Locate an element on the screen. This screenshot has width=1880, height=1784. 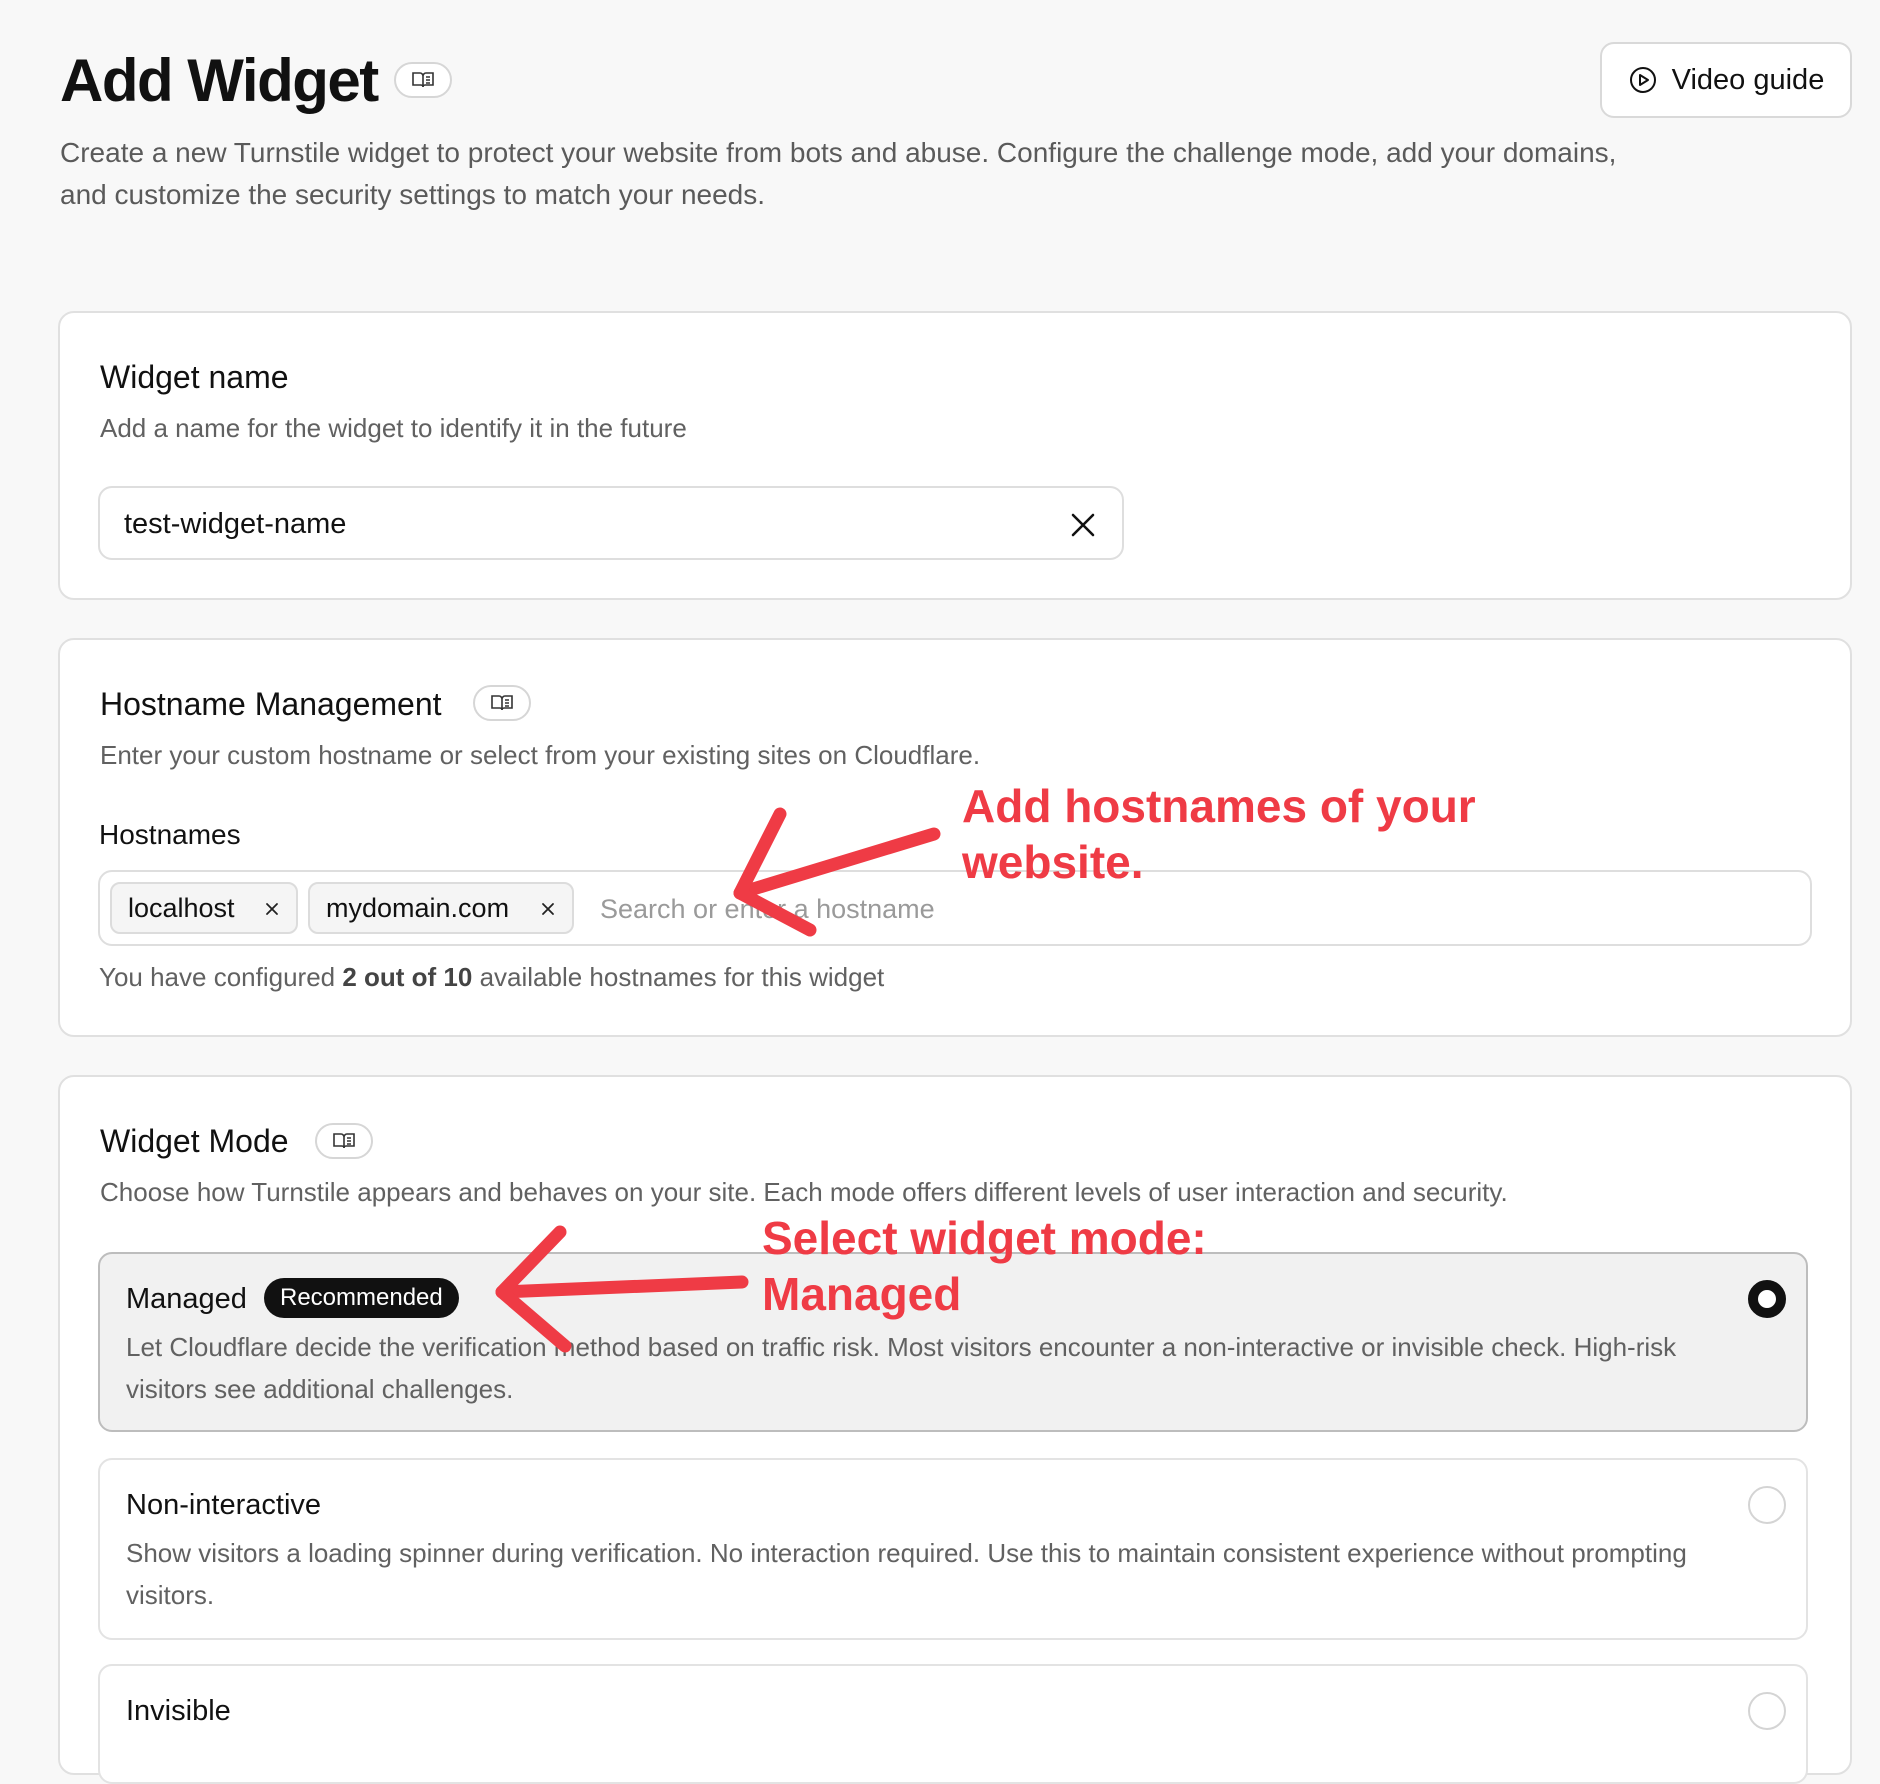
page-title: Add Widget is located at coordinates (219, 80).